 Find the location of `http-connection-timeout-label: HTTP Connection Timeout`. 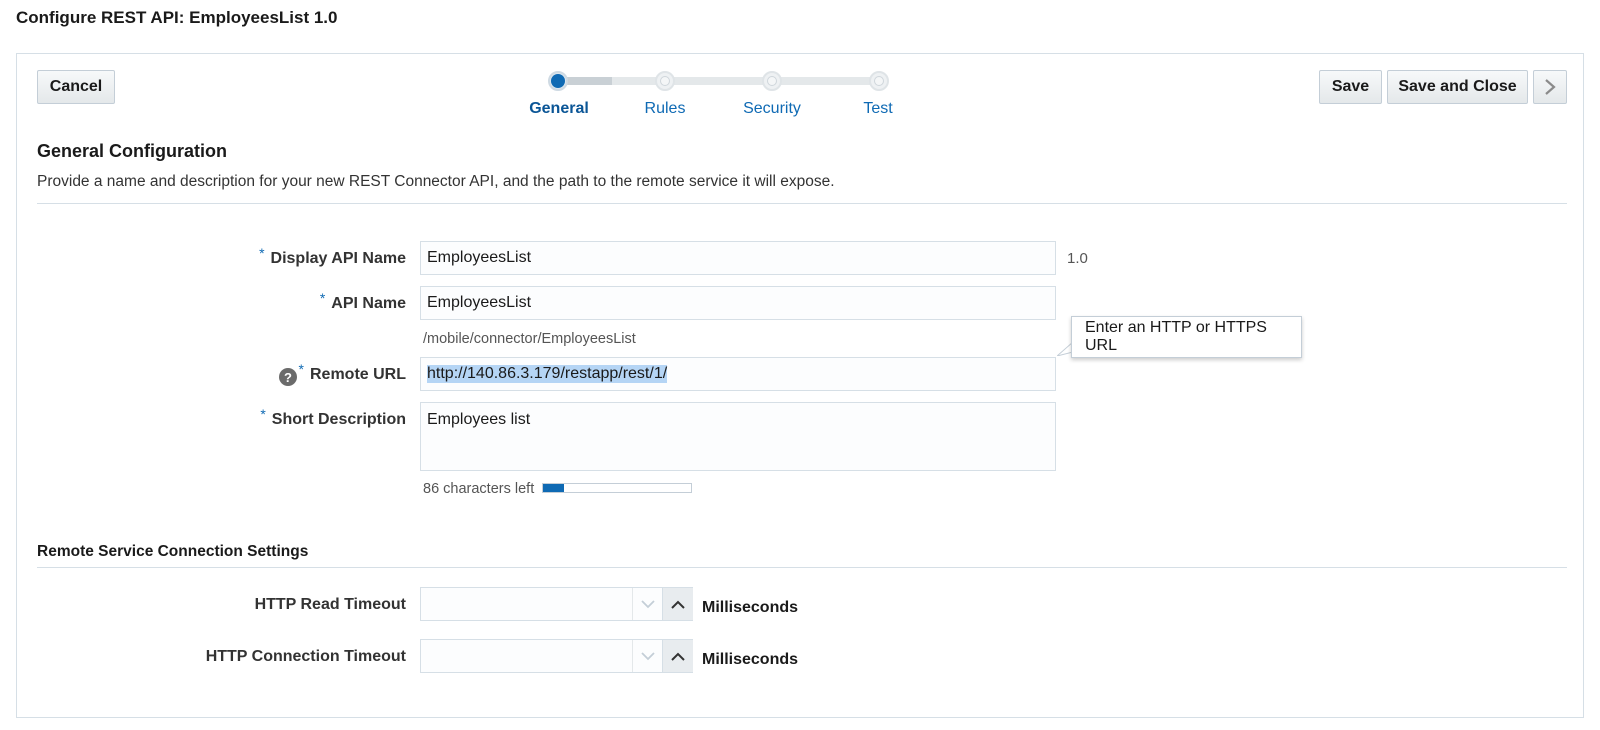

http-connection-timeout-label: HTTP Connection Timeout is located at coordinates (305, 656).